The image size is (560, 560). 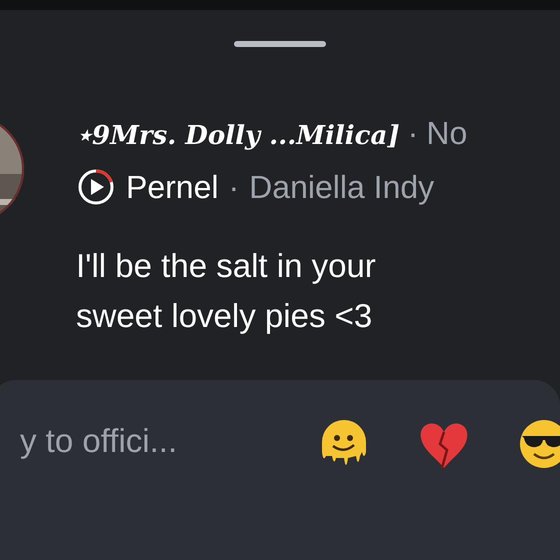 I want to click on timestamp: No, so click(x=447, y=133).